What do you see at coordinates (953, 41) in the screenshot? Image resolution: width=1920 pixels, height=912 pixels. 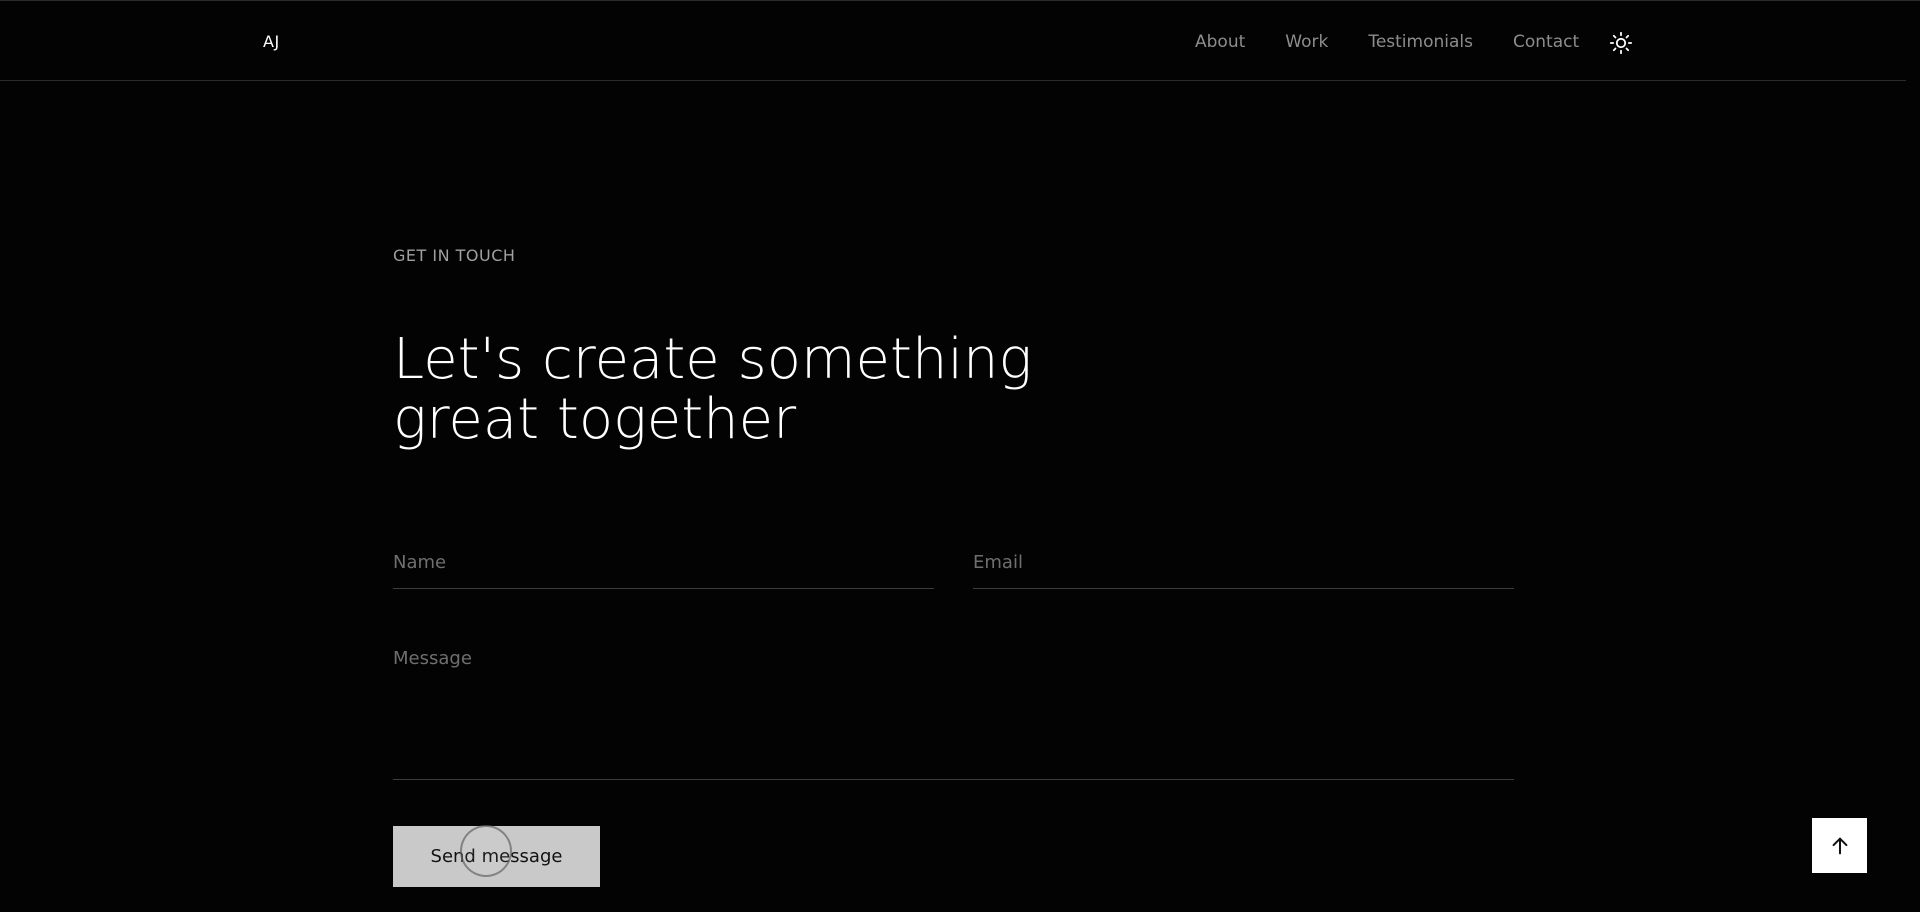 I see `site-header: AJ About Work Testimonials Contact` at bounding box center [953, 41].